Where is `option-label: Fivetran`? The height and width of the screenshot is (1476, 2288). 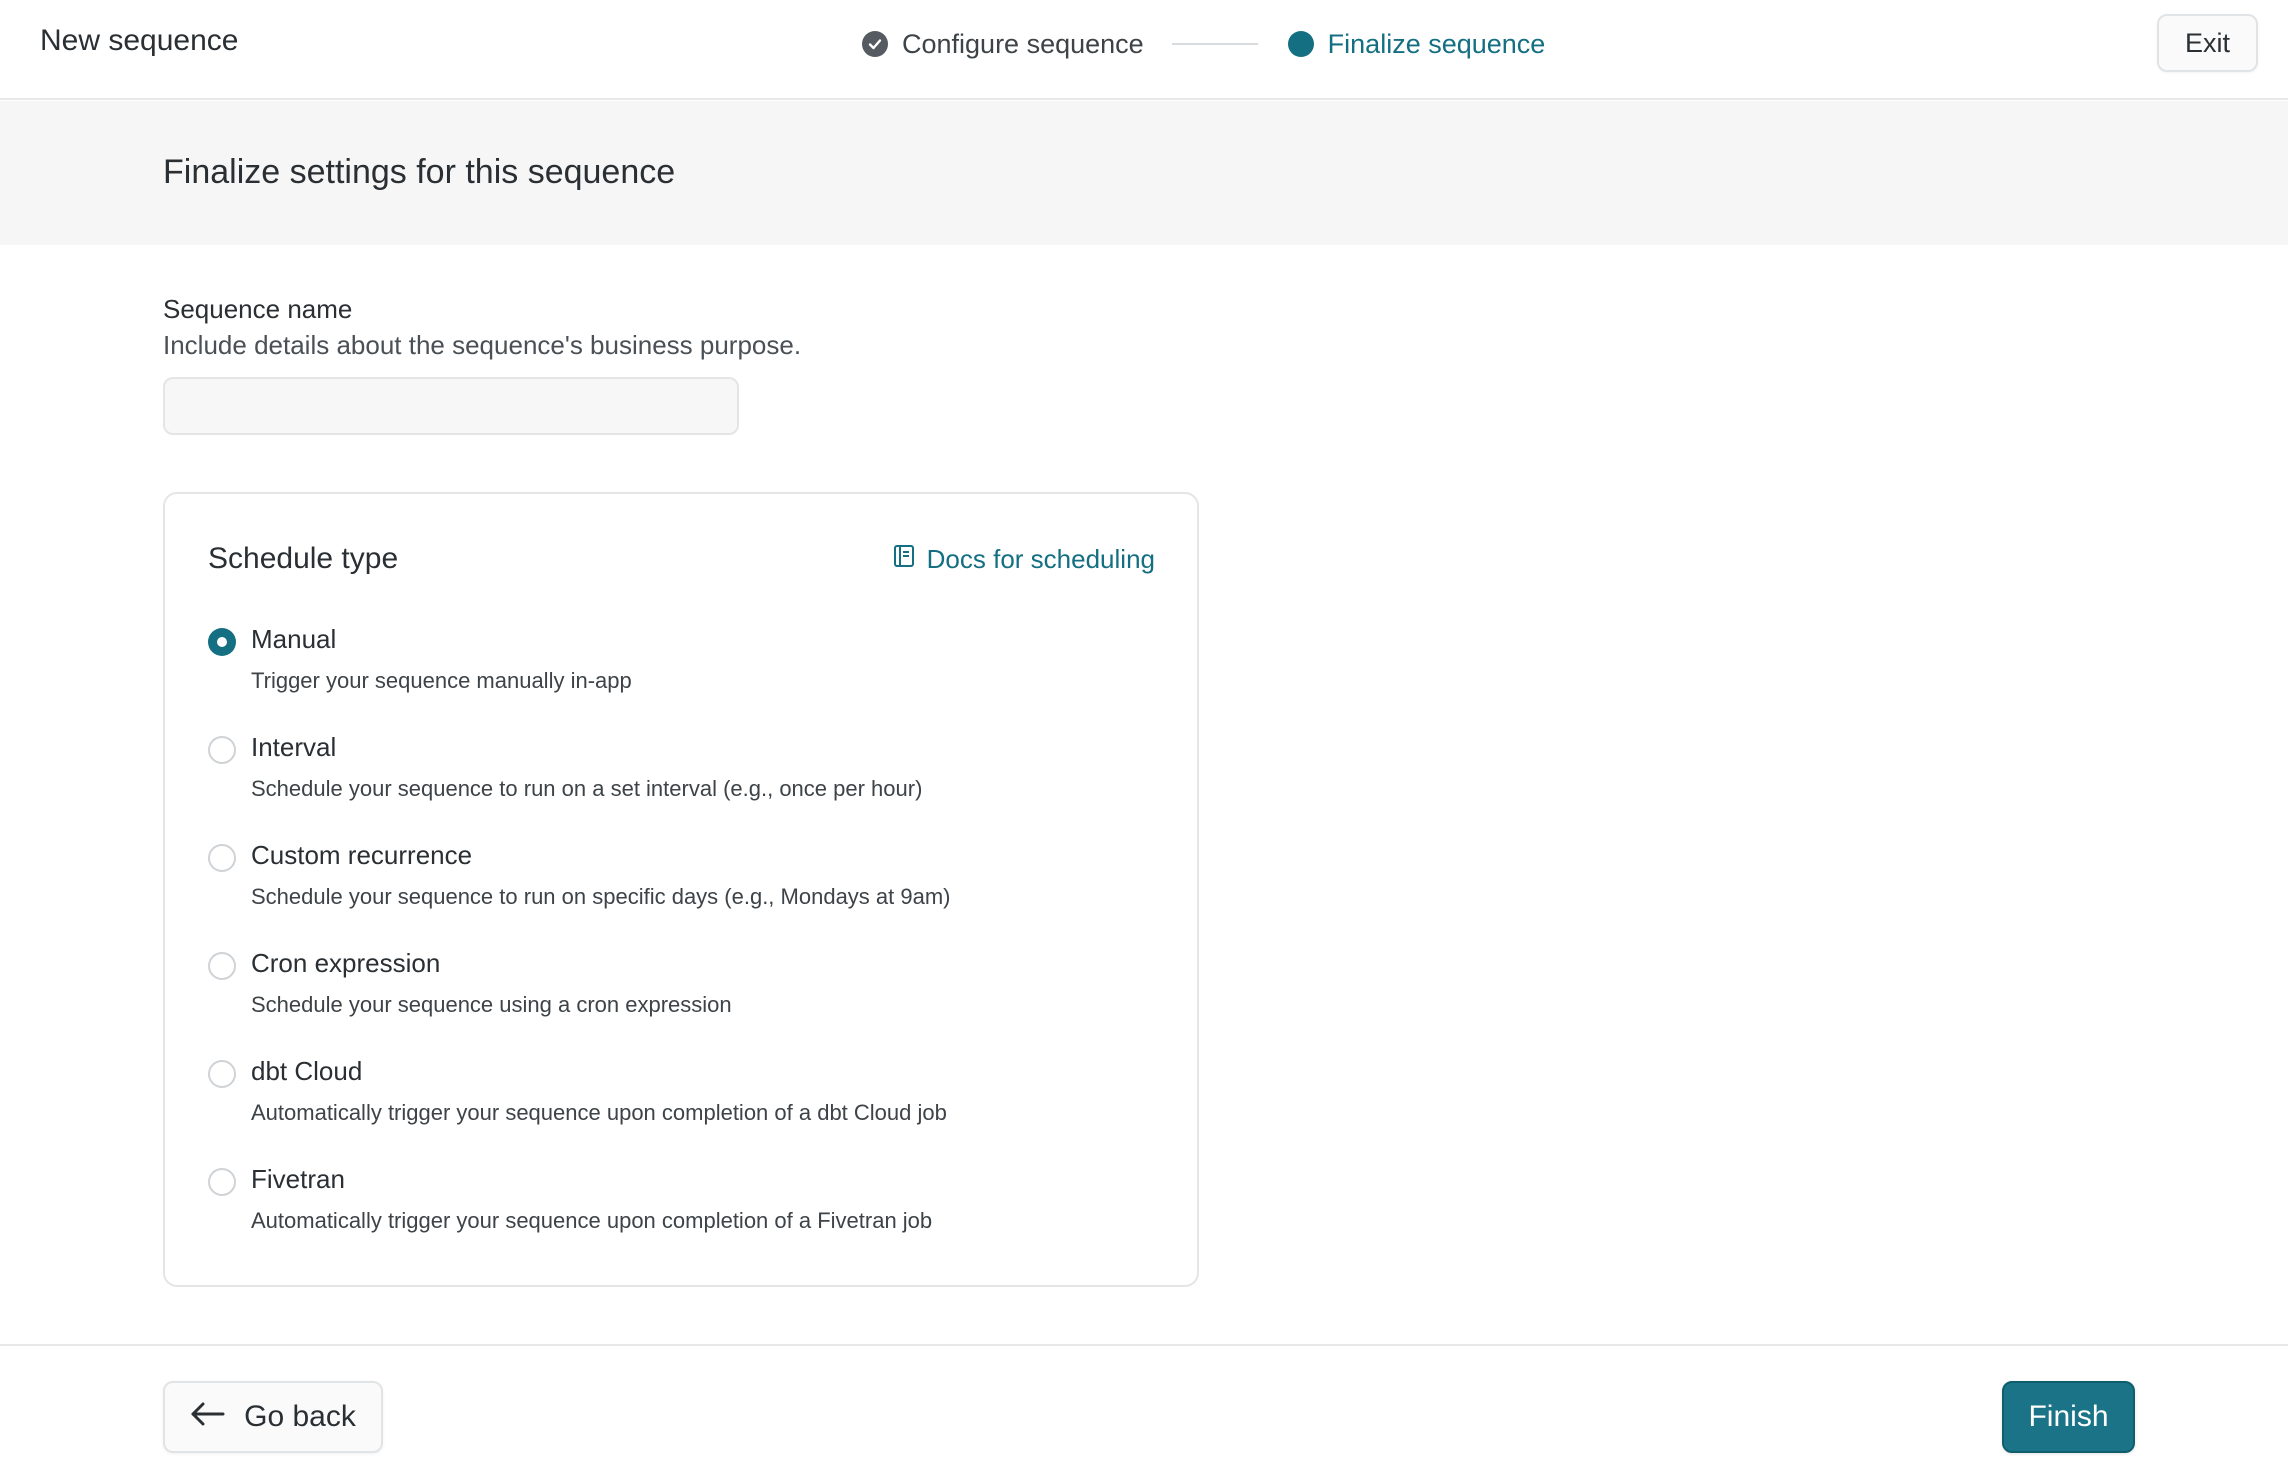 option-label: Fivetran is located at coordinates (298, 1179).